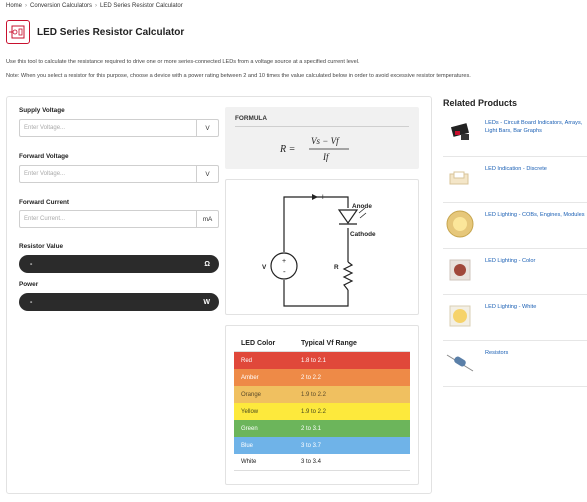 This screenshot has height=502, width=587. Describe the element at coordinates (311, 377) in the screenshot. I see `led-range-cell: 2 to 2.2` at that location.